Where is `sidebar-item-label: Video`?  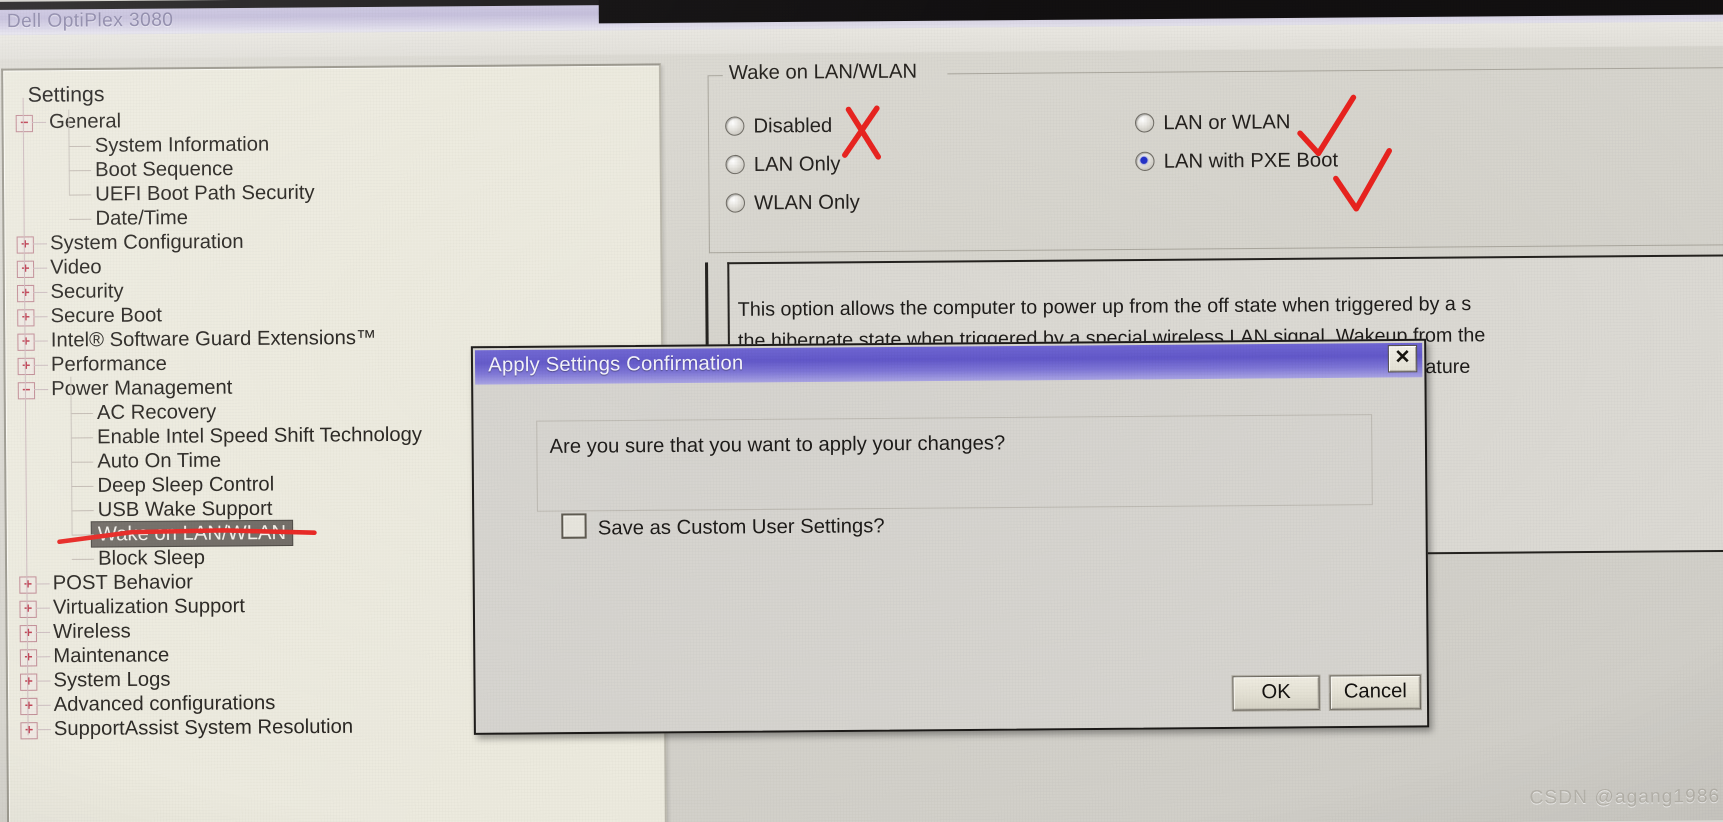
sidebar-item-label: Video is located at coordinates (76, 267).